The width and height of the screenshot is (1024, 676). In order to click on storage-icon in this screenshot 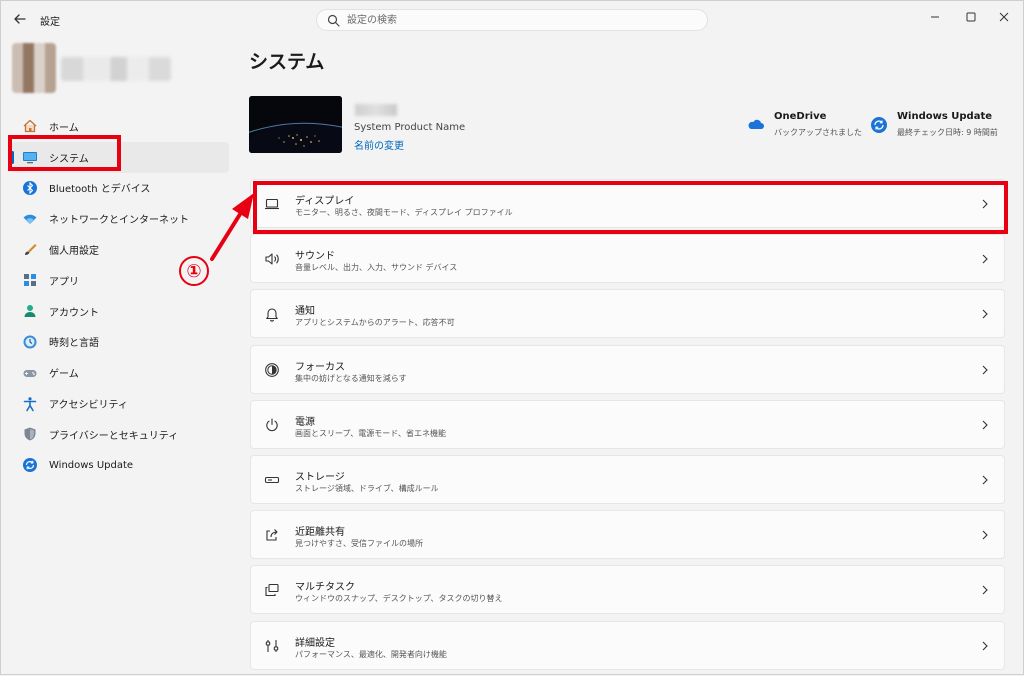, I will do `click(272, 480)`.